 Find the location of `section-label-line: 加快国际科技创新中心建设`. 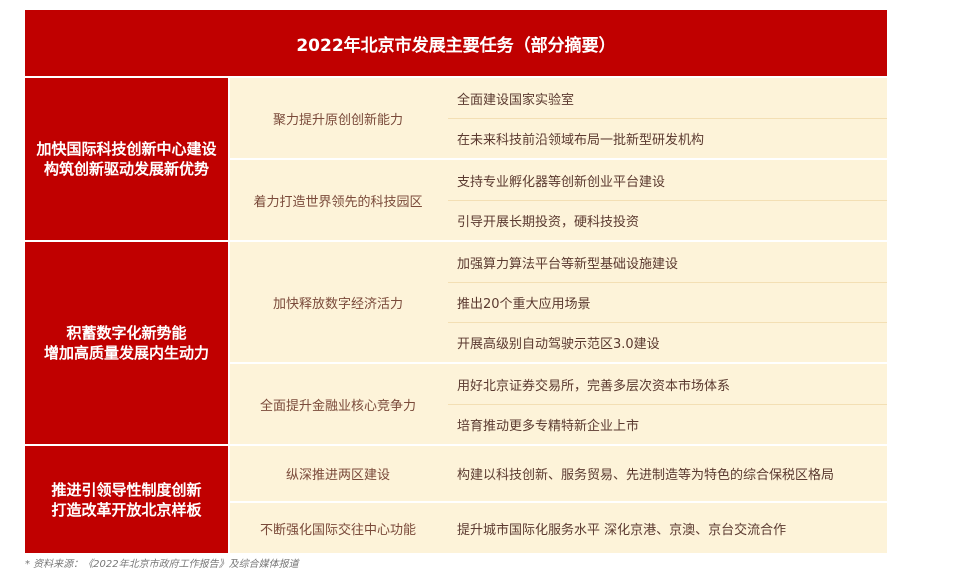

section-label-line: 加快国际科技创新中心建设 is located at coordinates (126, 149).